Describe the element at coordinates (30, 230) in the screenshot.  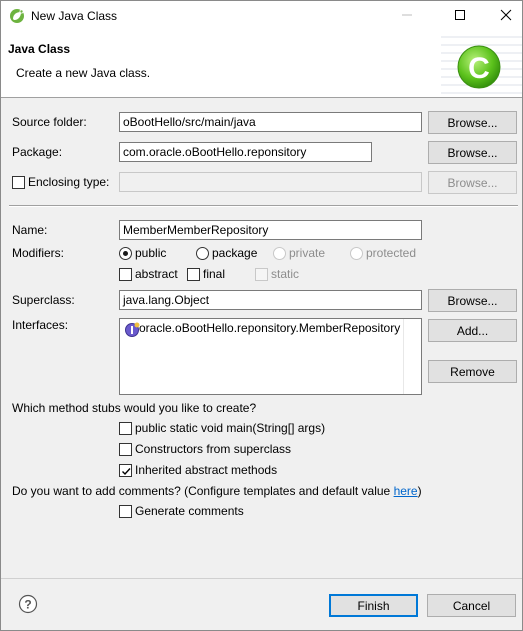
I see `name-label: Name:` at that location.